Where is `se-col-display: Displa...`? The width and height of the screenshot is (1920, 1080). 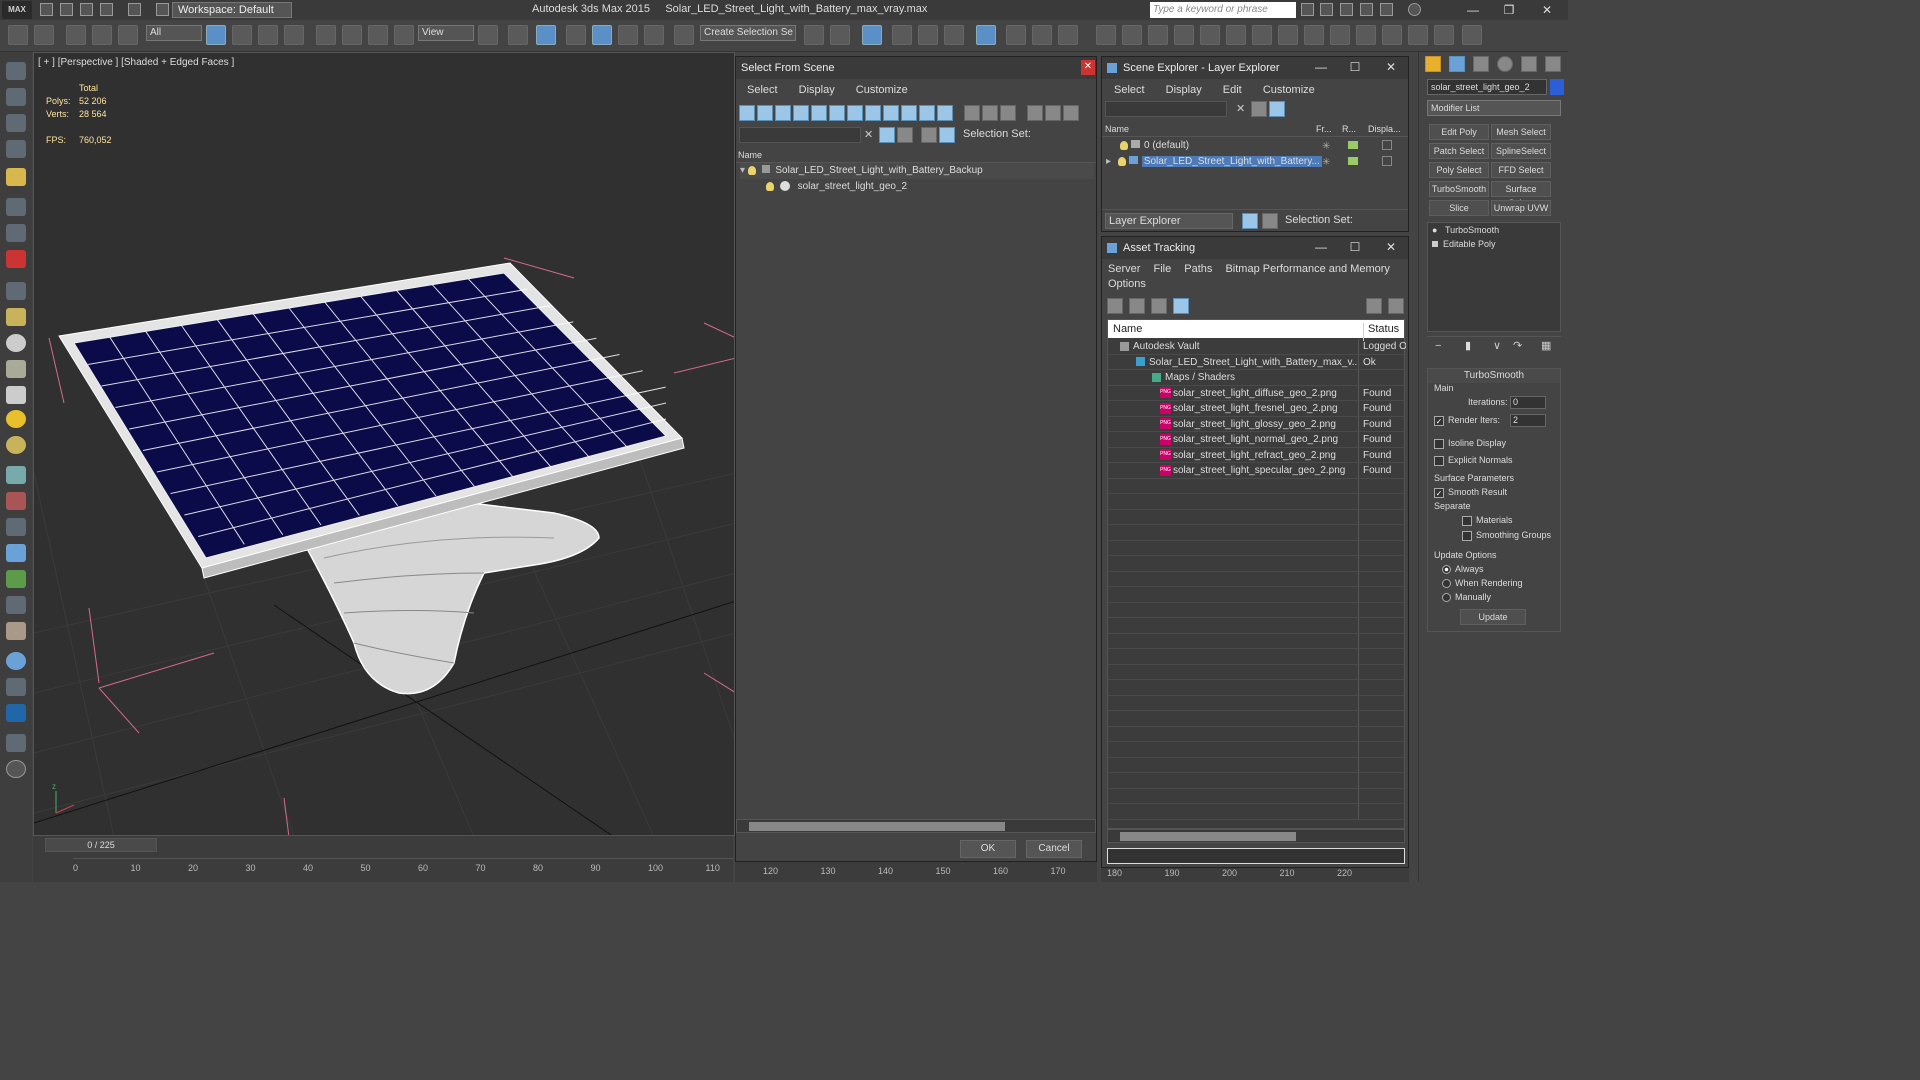 se-col-display: Displa... is located at coordinates (1384, 129).